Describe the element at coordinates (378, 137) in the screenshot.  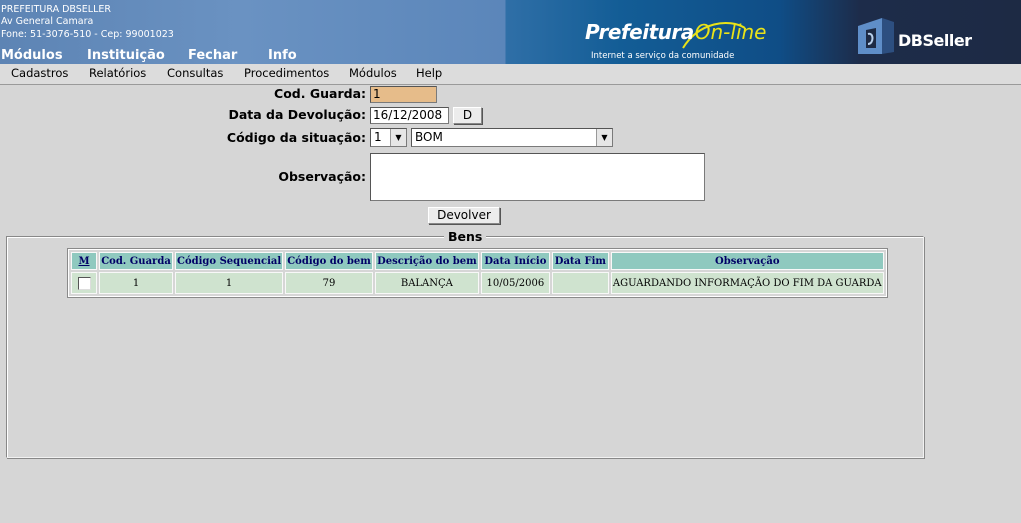
I see `situacao-code-value: 1` at that location.